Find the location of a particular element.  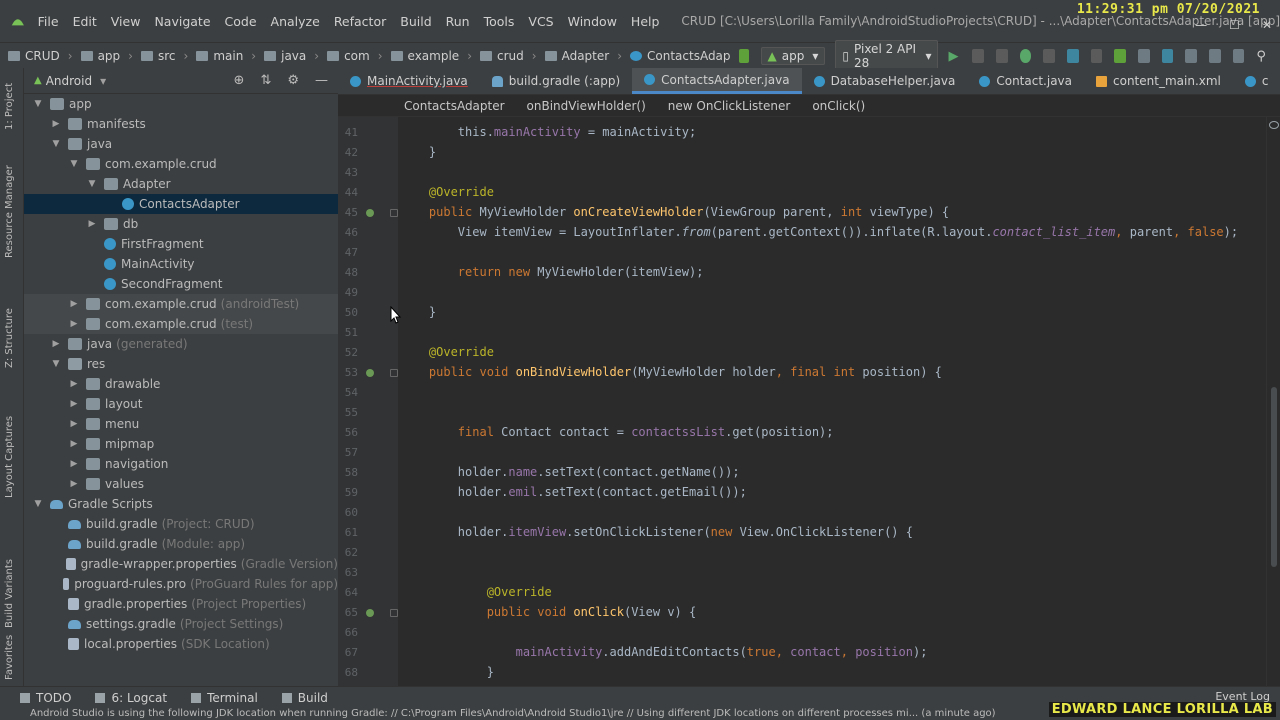

breadcrumb-item: main › is located at coordinates (226, 56).